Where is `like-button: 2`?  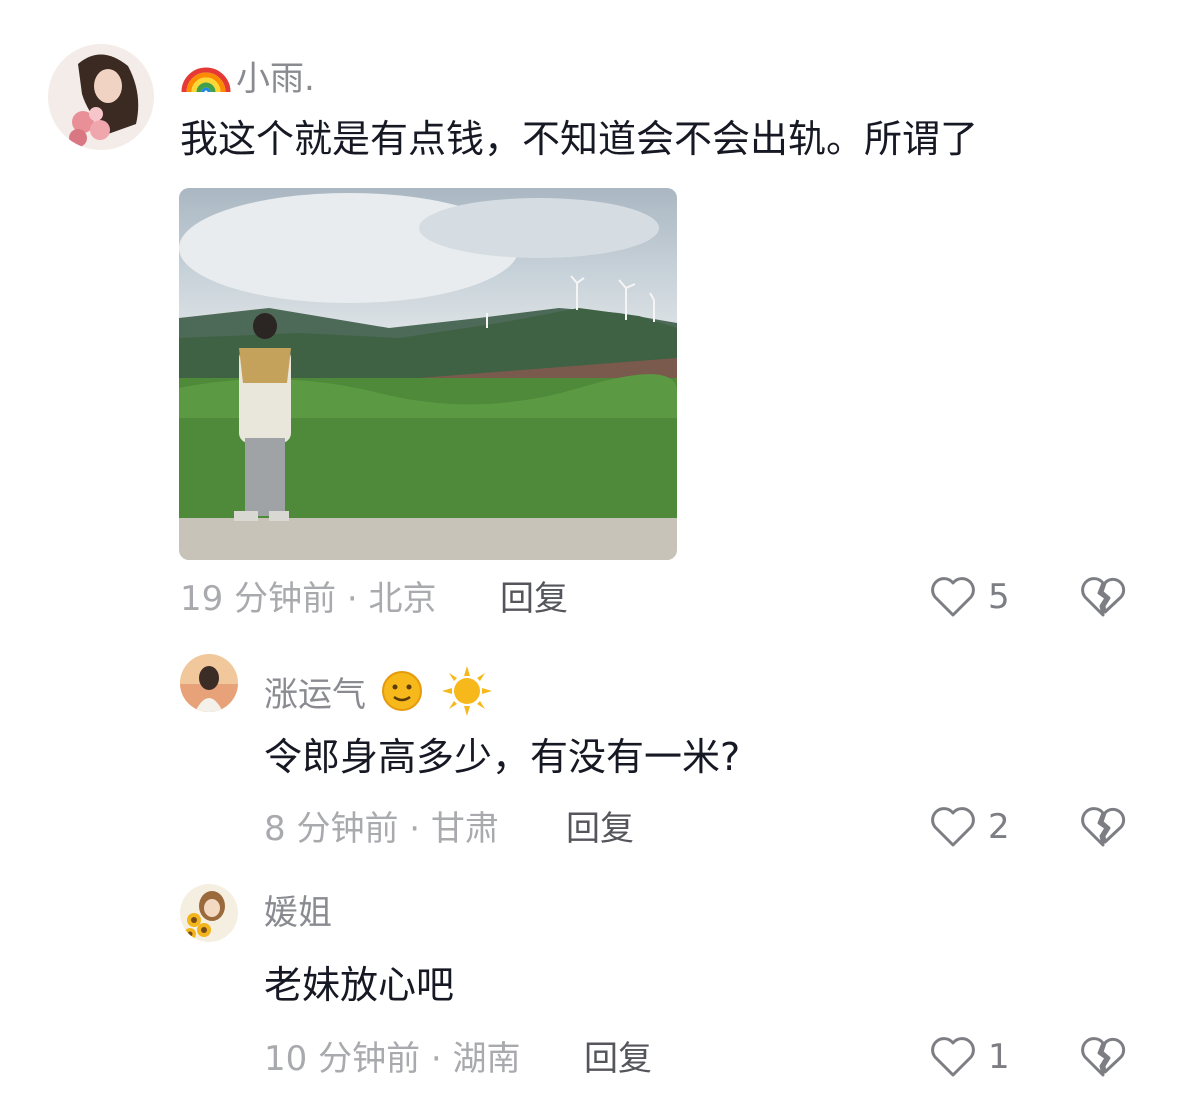 like-button: 2 is located at coordinates (970, 827).